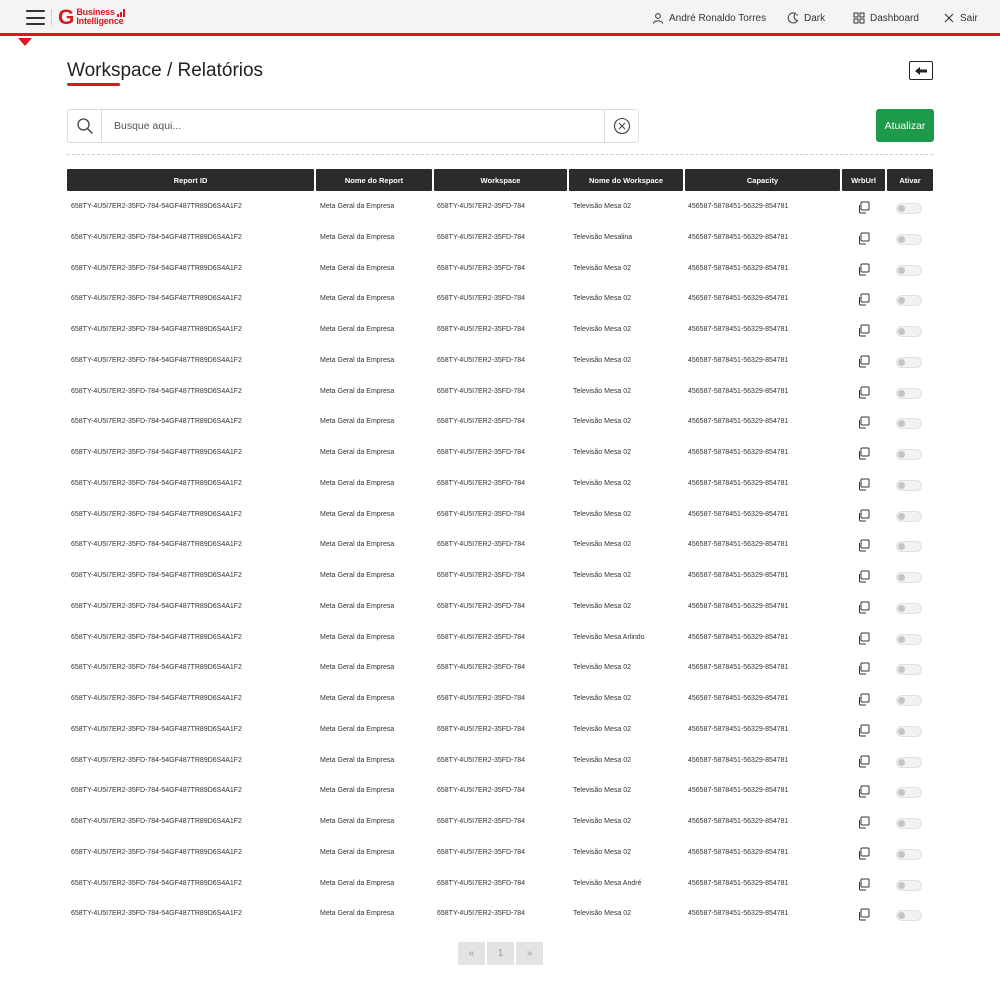  What do you see at coordinates (354, 126) in the screenshot?
I see `search-input` at bounding box center [354, 126].